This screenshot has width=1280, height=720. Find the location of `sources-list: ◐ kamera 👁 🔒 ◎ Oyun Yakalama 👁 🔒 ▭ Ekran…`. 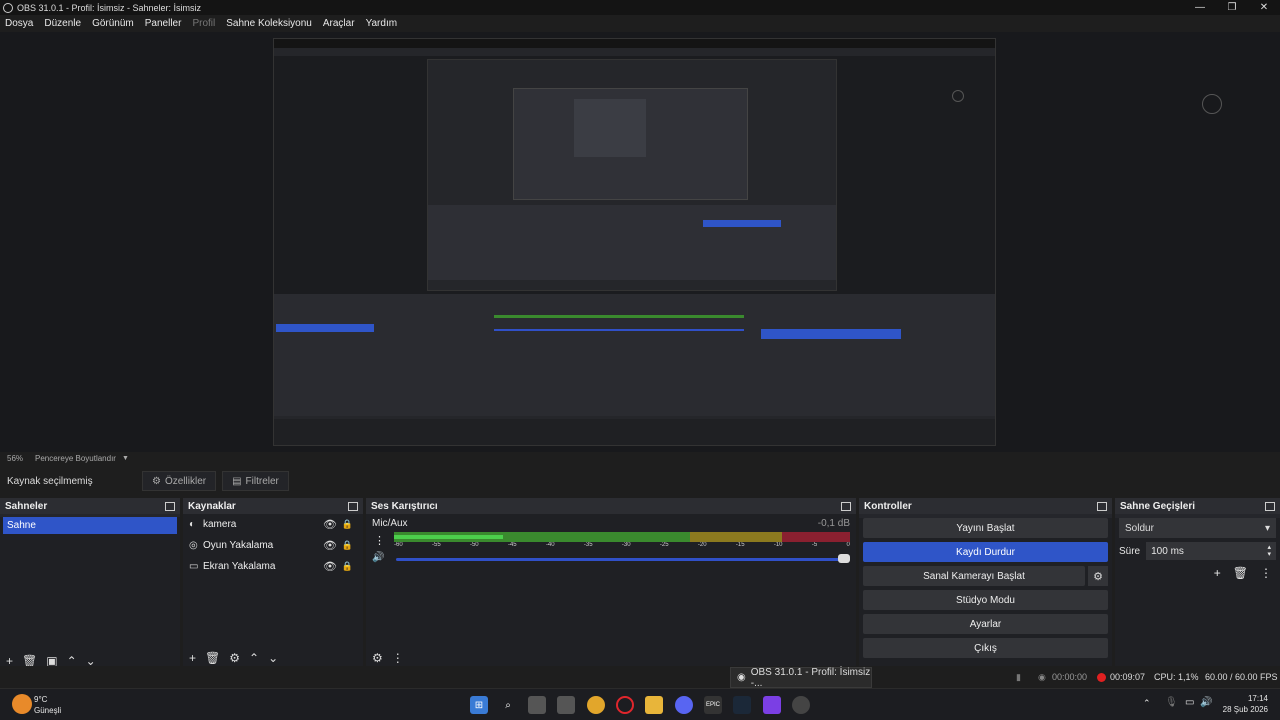

sources-list: ◐ kamera 👁 🔒 ◎ Oyun Yakalama 👁 🔒 ▭ Ekran… is located at coordinates (273, 590).